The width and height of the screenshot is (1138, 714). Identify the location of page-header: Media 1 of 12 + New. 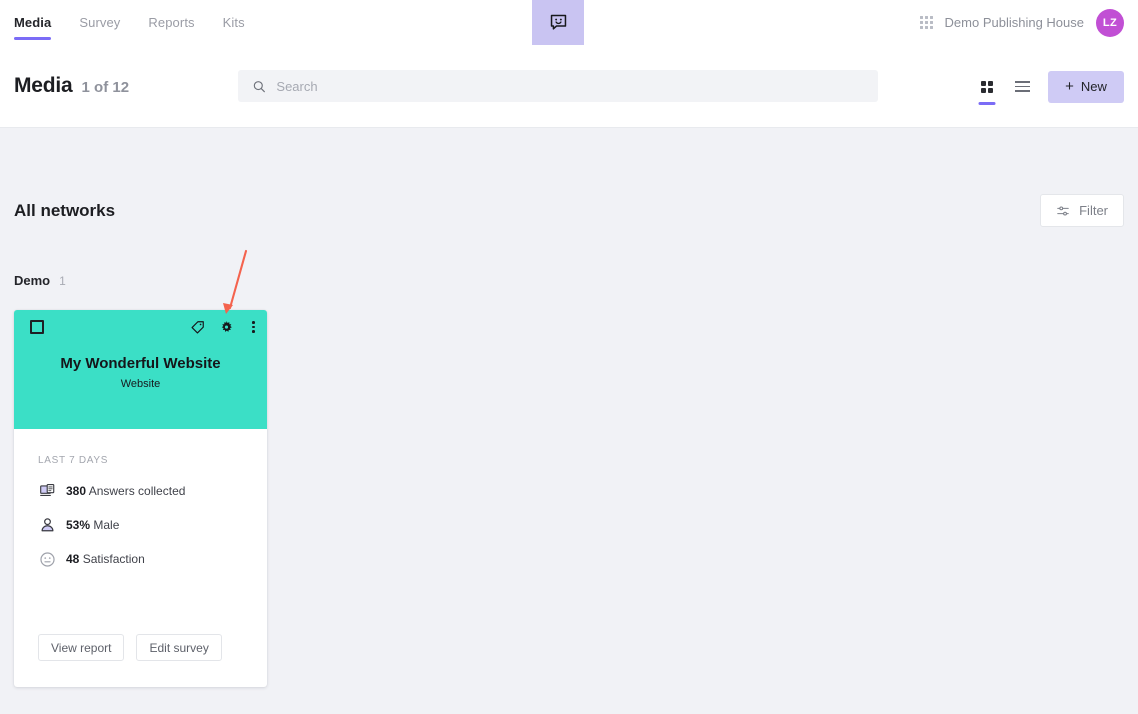
(569, 86).